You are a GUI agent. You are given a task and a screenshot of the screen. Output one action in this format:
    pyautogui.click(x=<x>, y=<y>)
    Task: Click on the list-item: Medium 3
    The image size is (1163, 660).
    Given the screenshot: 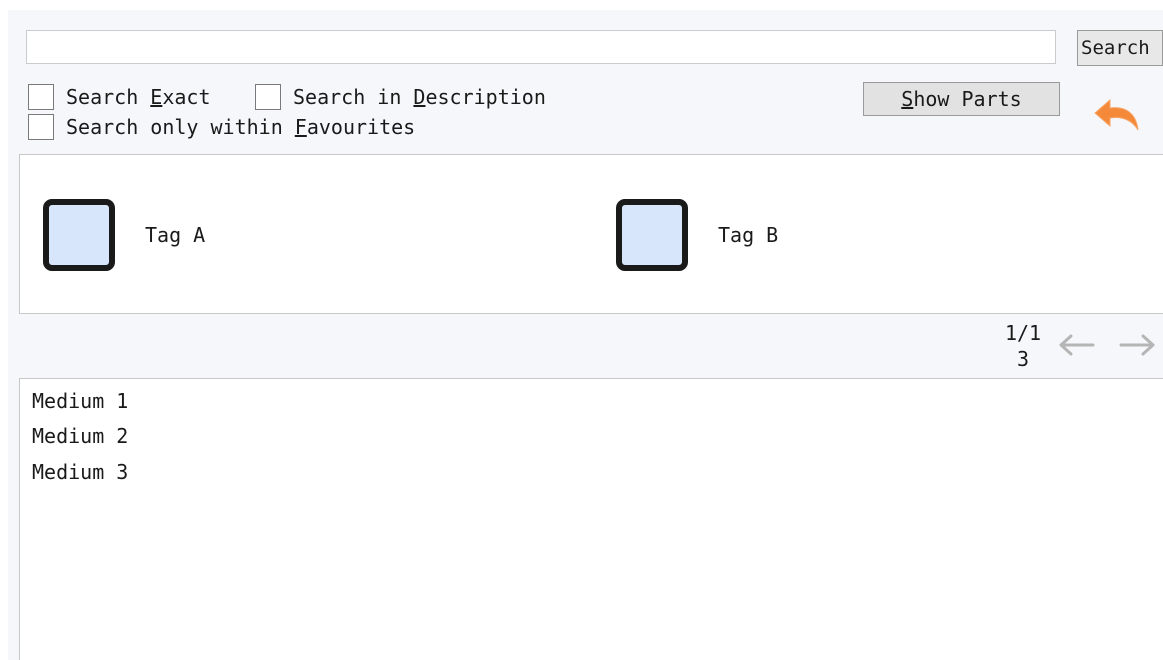 What is the action you would take?
    pyautogui.click(x=80, y=472)
    